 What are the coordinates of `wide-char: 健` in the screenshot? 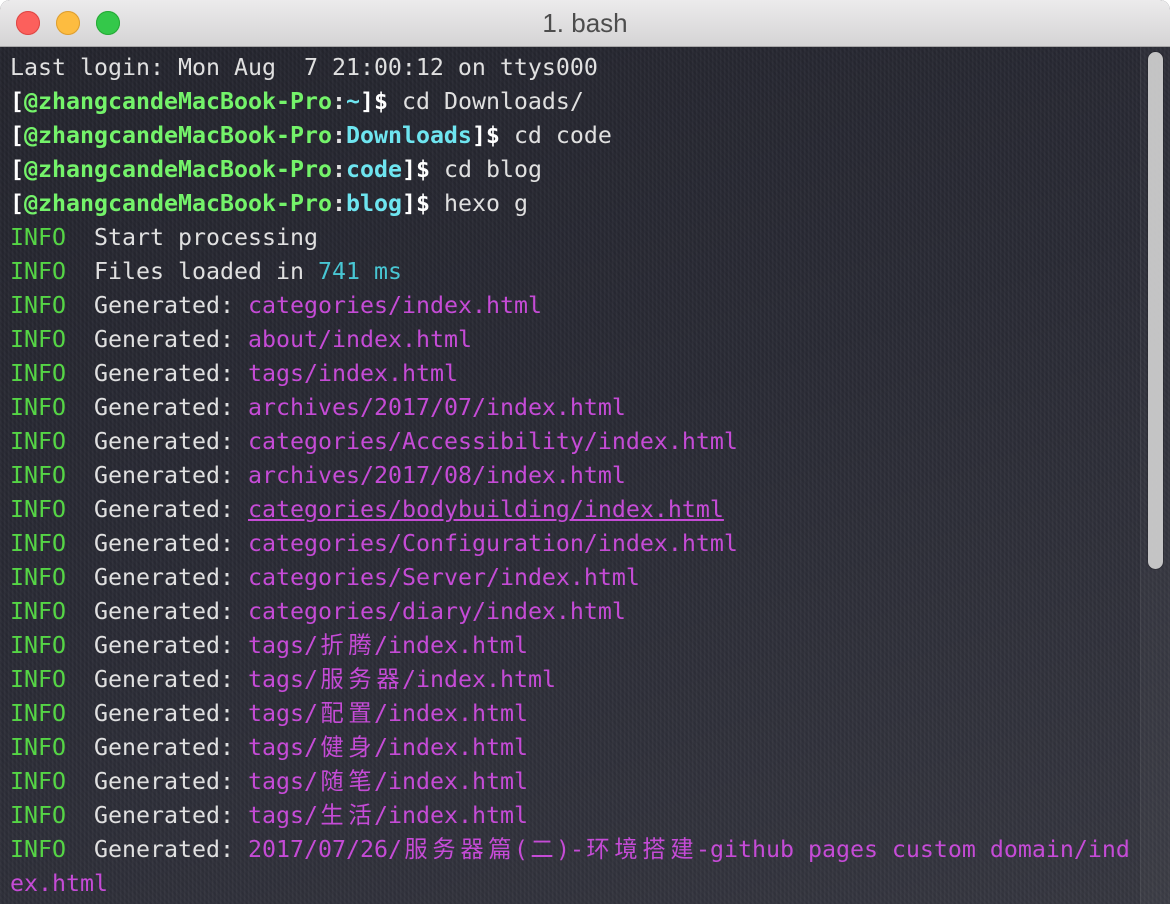 It's located at (332, 747).